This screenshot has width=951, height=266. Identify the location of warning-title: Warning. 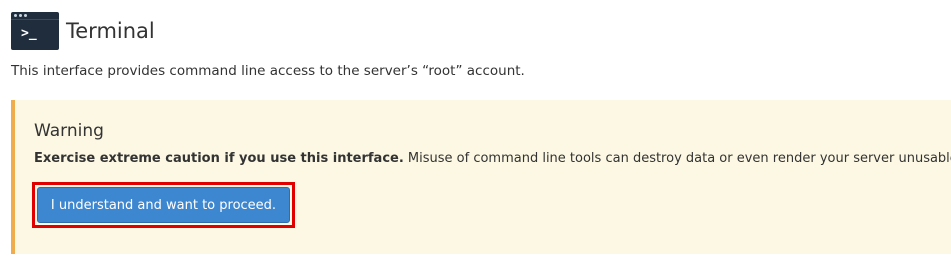
(69, 131).